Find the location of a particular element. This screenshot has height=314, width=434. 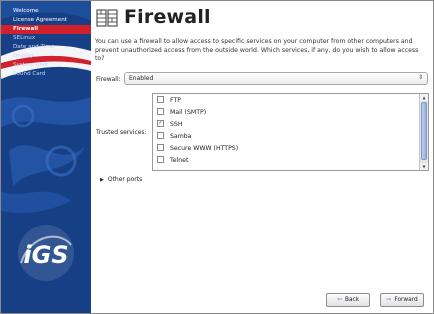

service-label: SSH is located at coordinates (176, 124).